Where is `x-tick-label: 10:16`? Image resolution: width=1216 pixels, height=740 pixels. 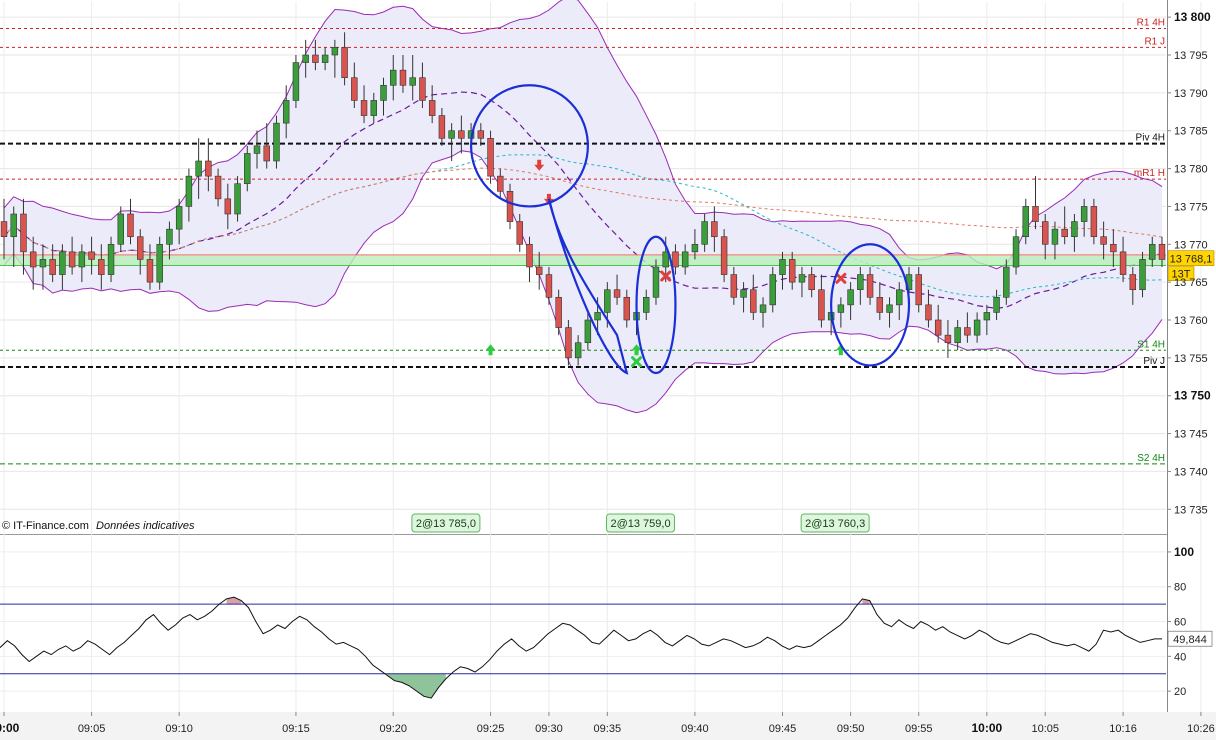
x-tick-label: 10:16 is located at coordinates (1123, 729).